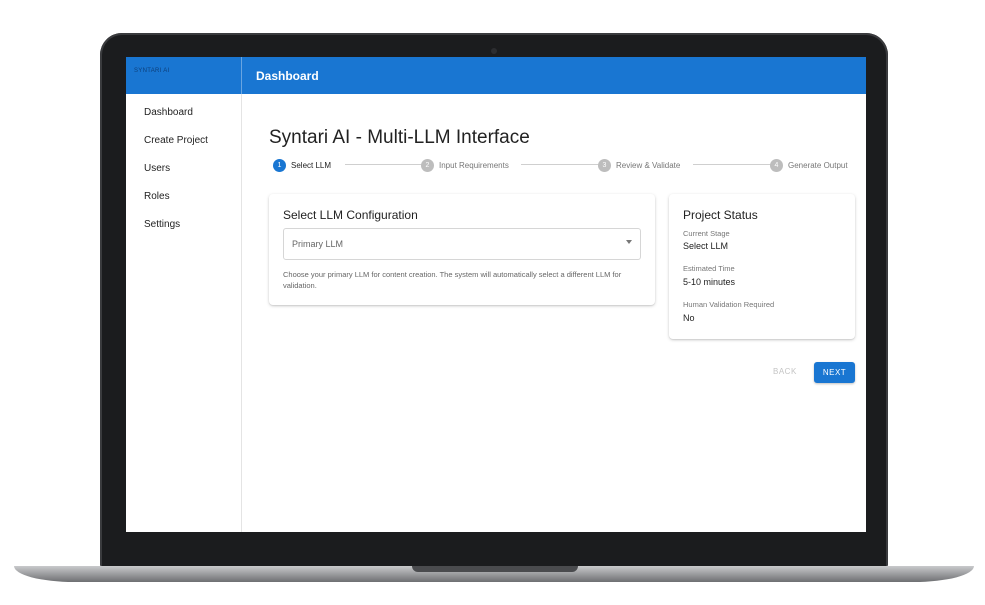  Describe the element at coordinates (311, 165) in the screenshot. I see `step-label: Select LLM` at that location.